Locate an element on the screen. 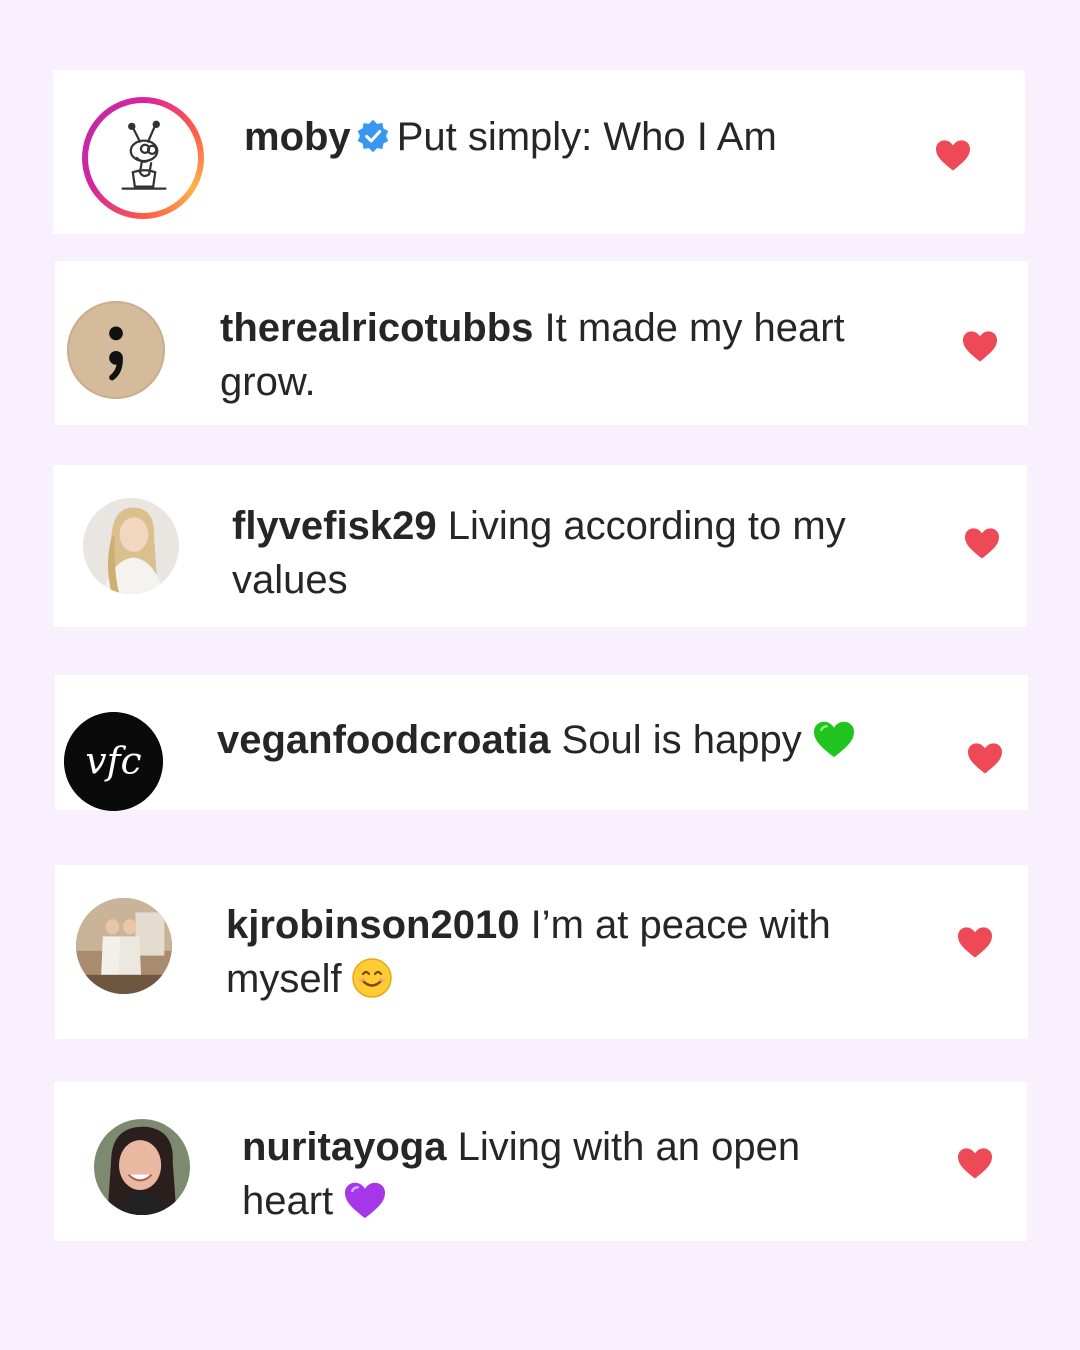 The height and width of the screenshot is (1350, 1080). comment-text: moby Put simply: Who I Am is located at coordinates (564, 139).